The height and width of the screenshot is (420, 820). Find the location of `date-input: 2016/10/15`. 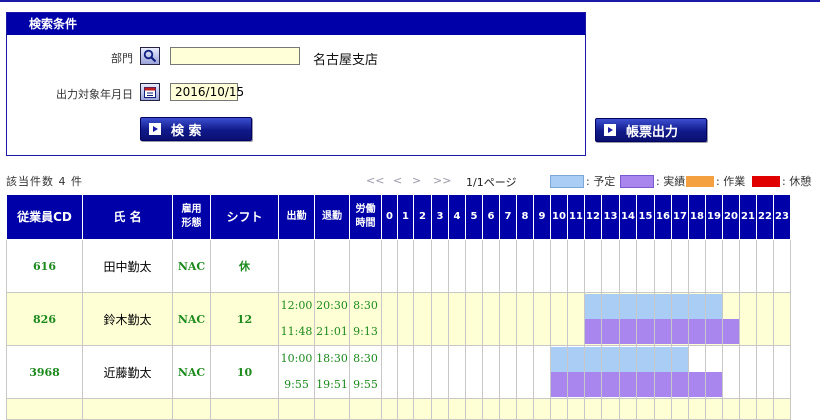

date-input: 2016/10/15 is located at coordinates (207, 92).